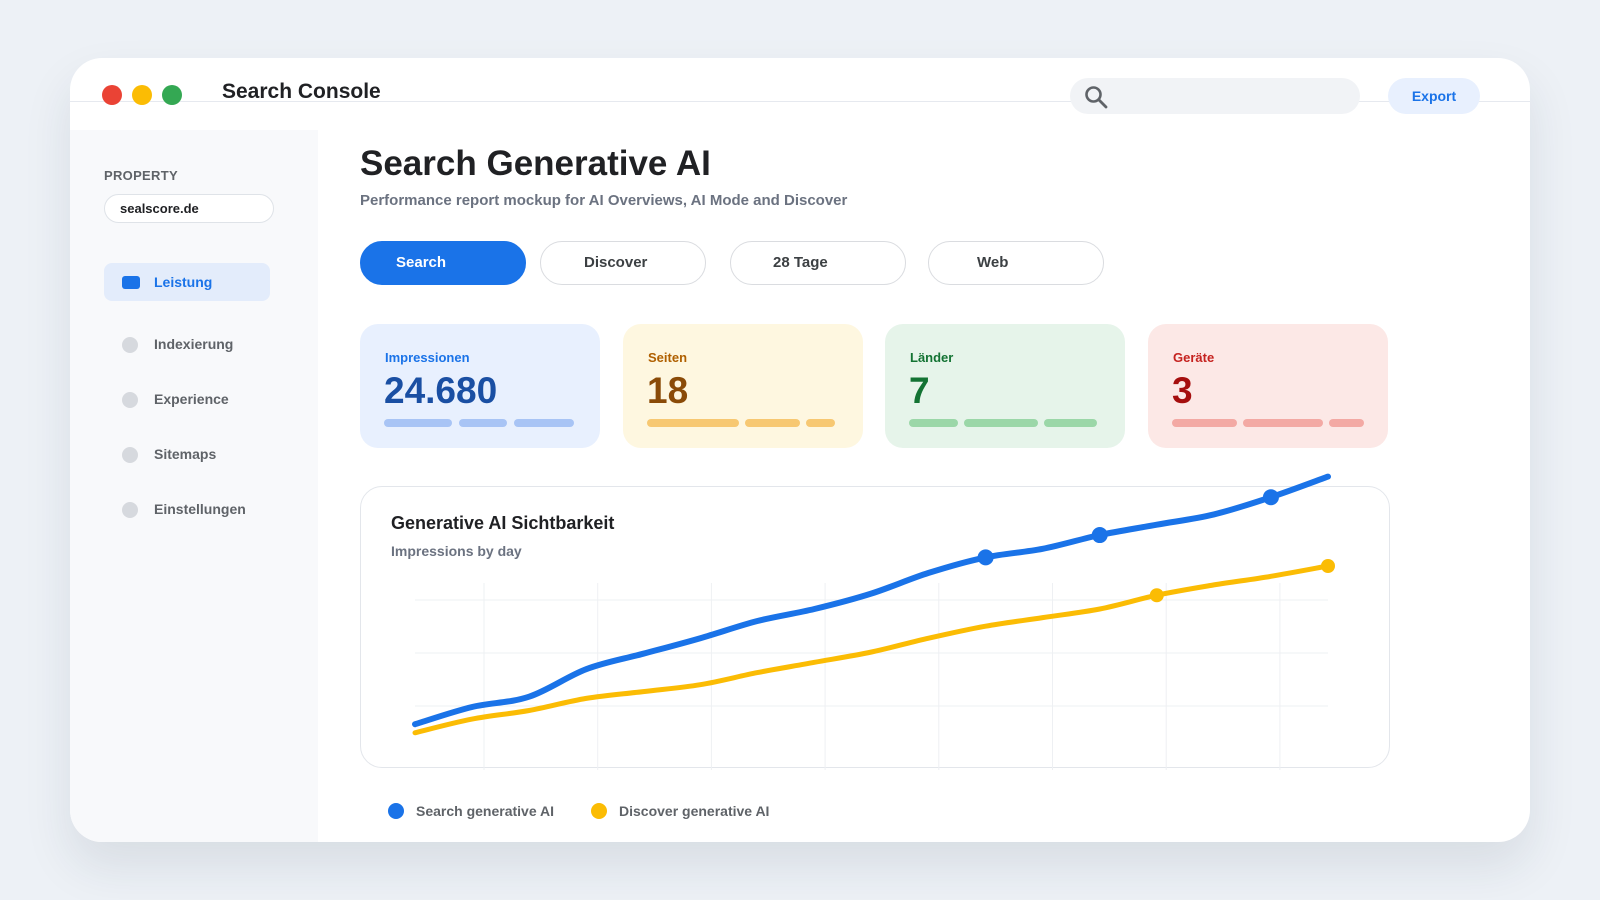 Image resolution: width=1600 pixels, height=900 pixels. I want to click on sidebar-item-experience: Experience, so click(187, 399).